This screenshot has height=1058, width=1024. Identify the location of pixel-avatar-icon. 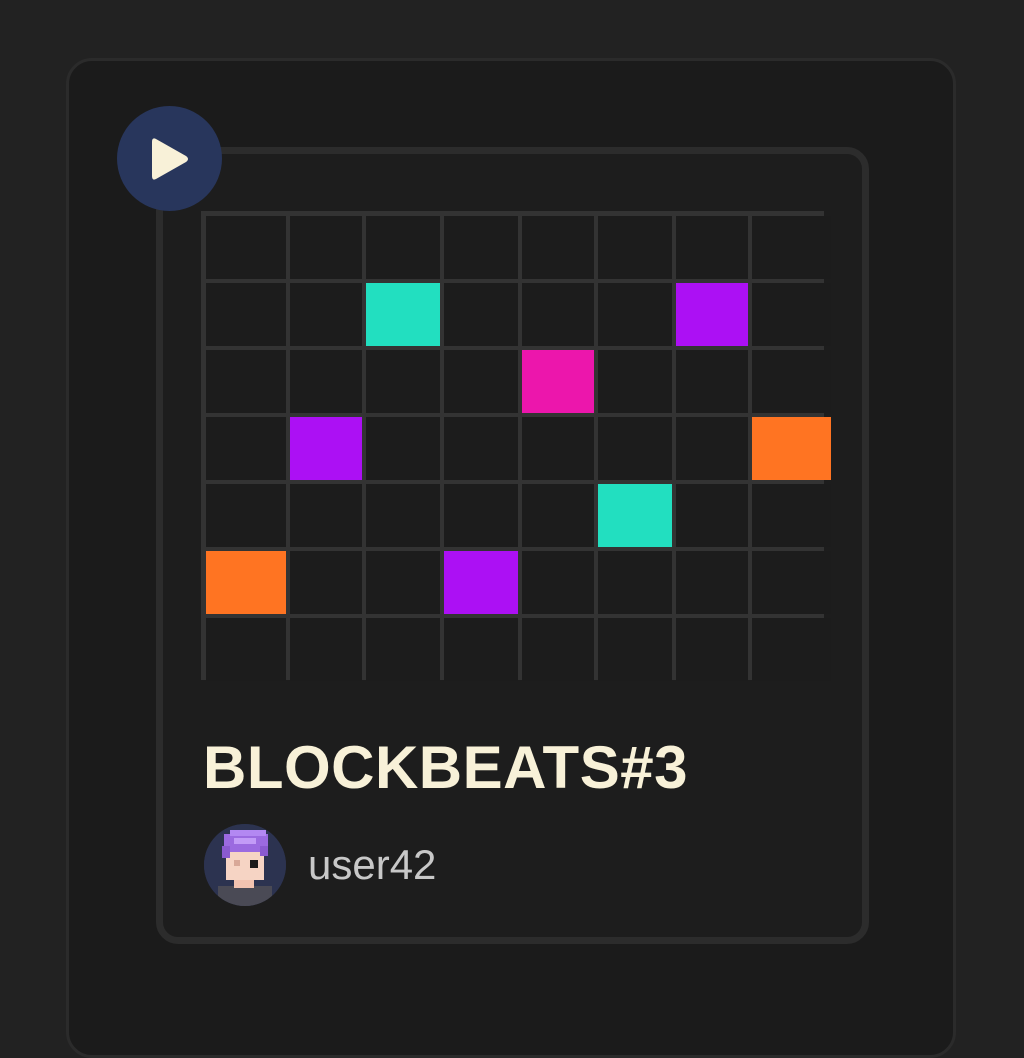
(245, 865).